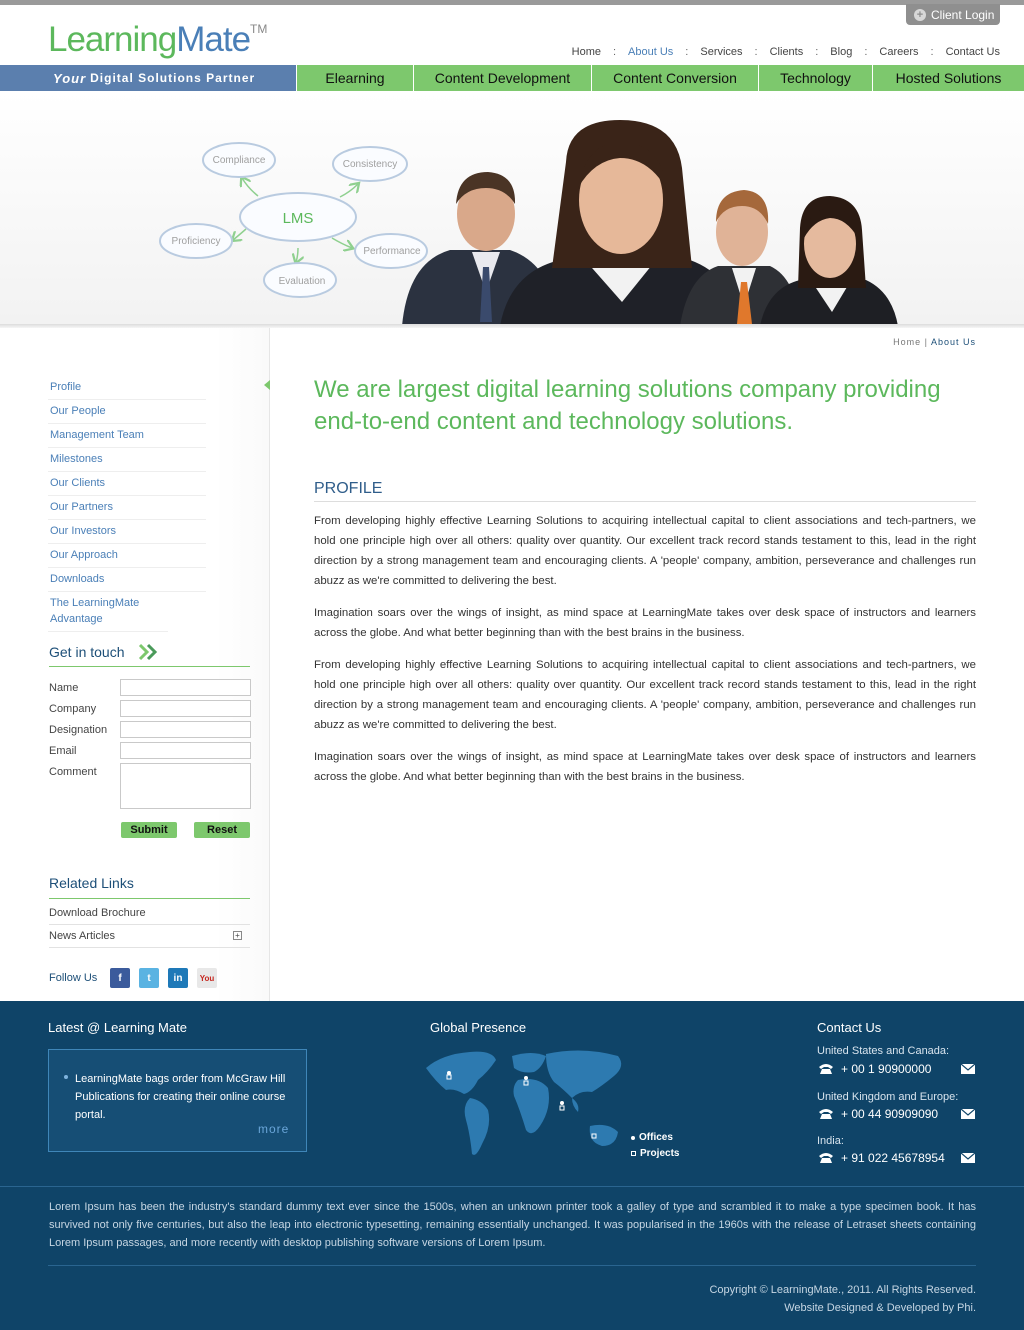  I want to click on tagline-text: Digital Solutions Partner, so click(173, 78).